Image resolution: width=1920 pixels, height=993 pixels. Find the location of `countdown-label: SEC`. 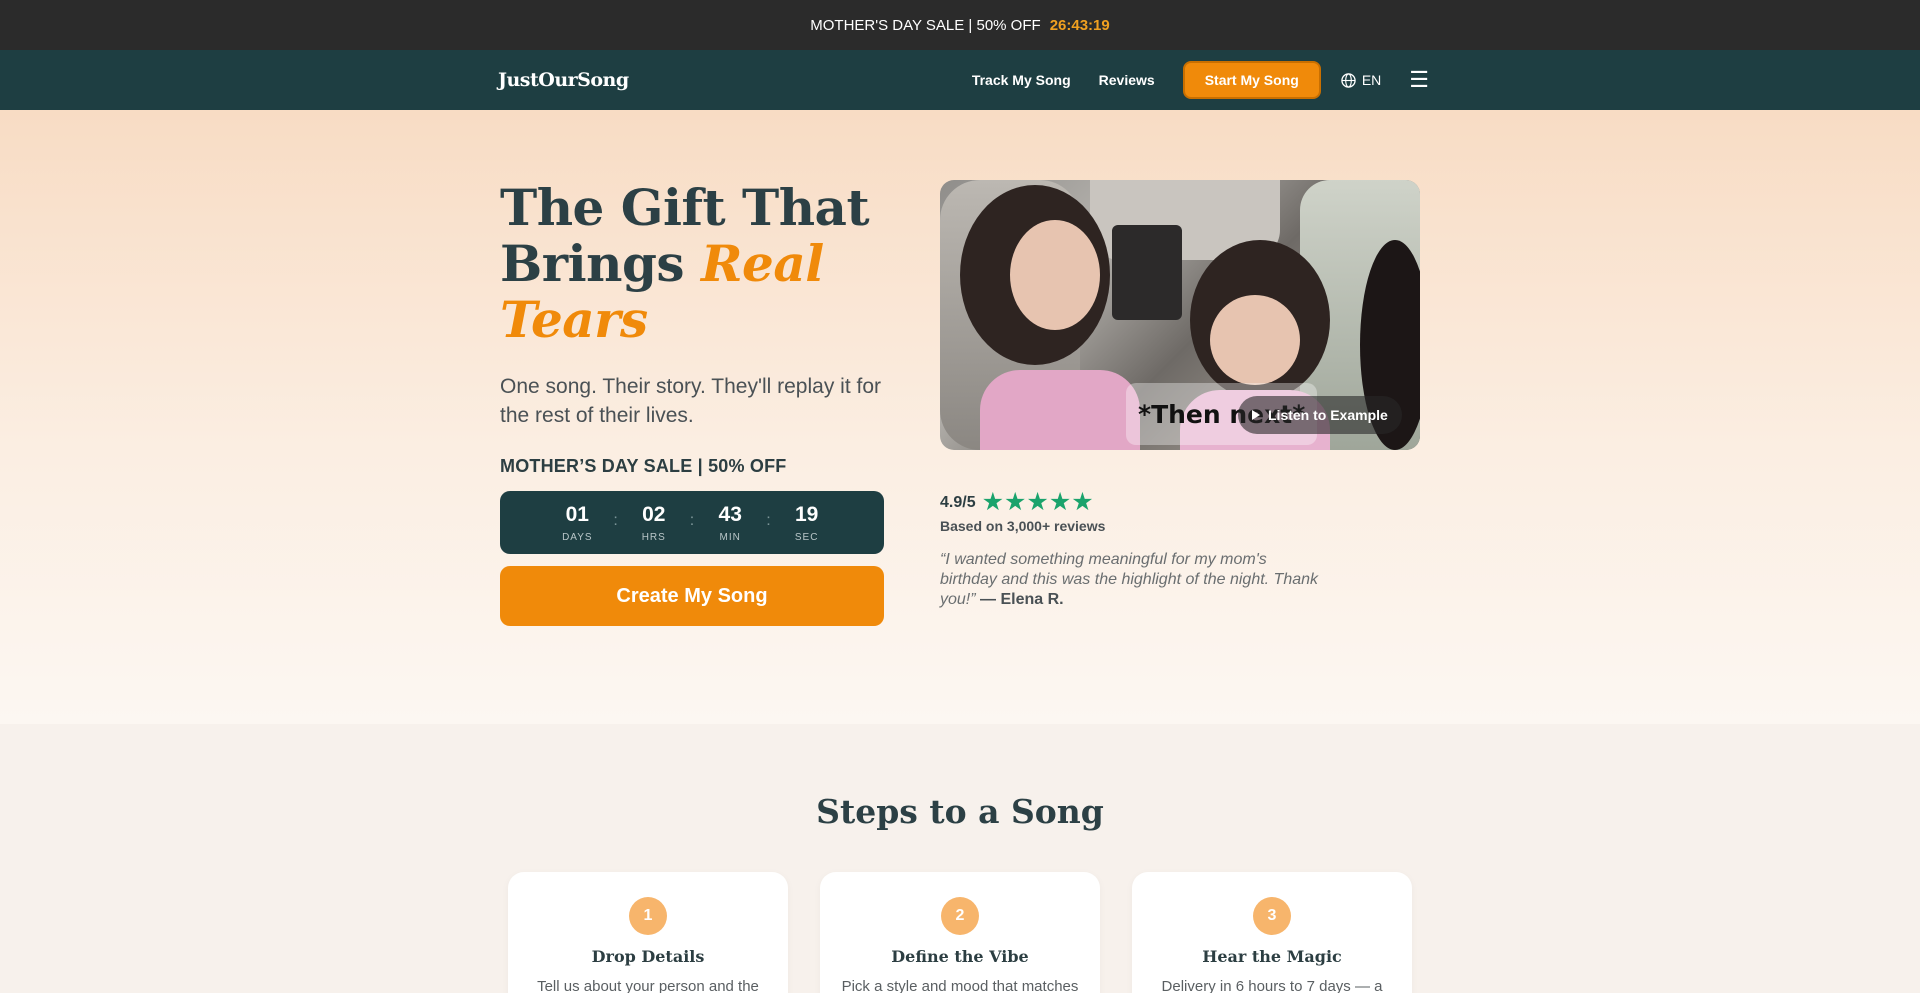

countdown-label: SEC is located at coordinates (806, 537).